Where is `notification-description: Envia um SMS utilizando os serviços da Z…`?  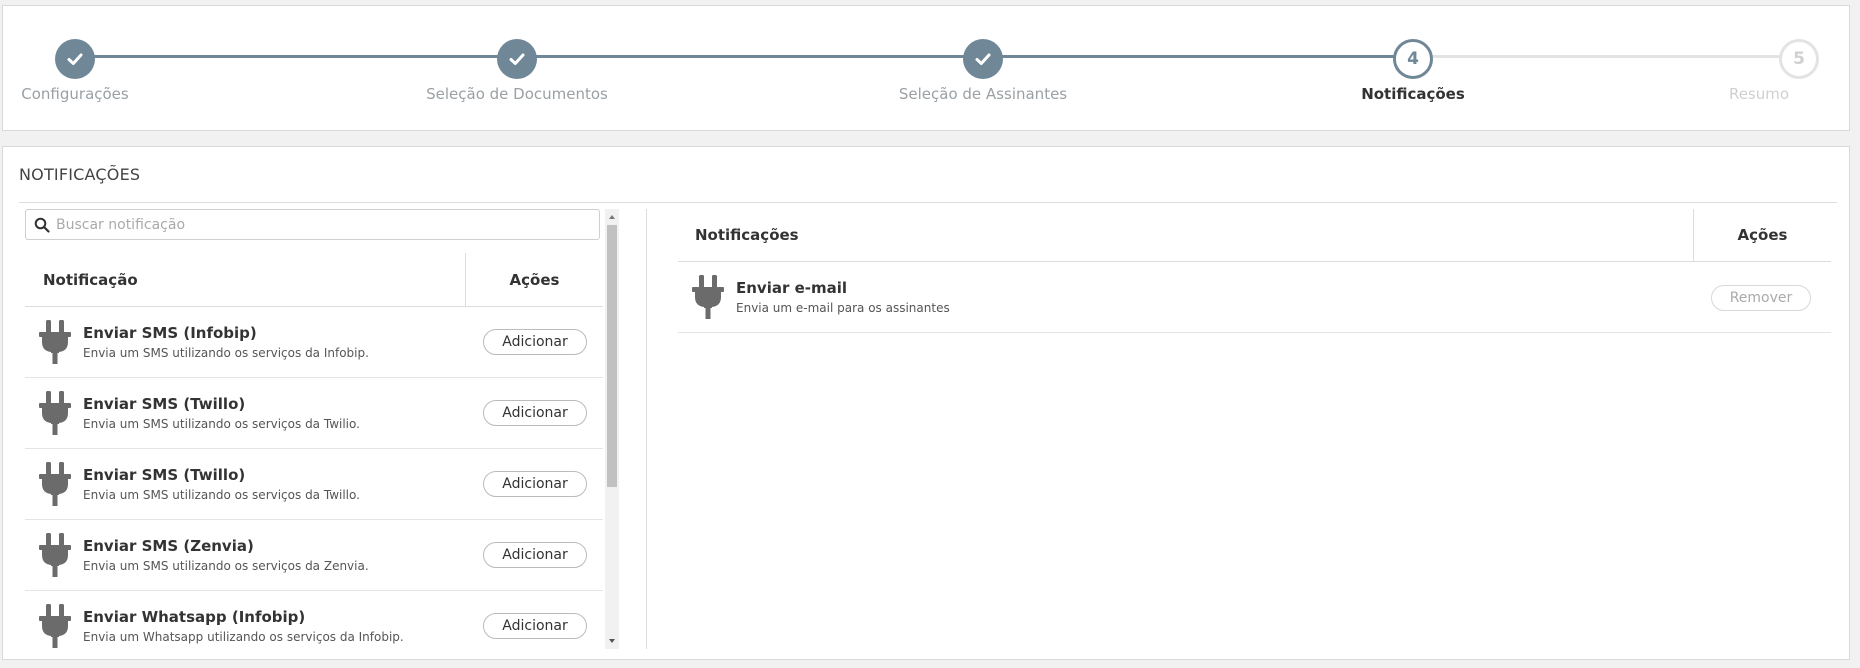 notification-description: Envia um SMS utilizando os serviços da Z… is located at coordinates (226, 566).